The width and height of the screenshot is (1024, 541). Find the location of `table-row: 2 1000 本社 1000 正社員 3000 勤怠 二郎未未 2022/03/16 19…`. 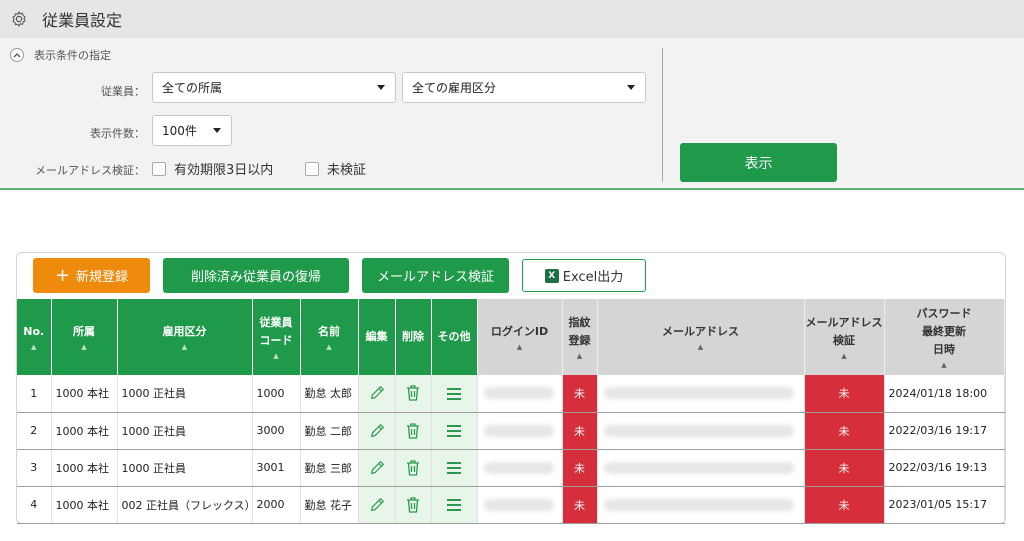

table-row: 2 1000 本社 1000 正社員 3000 勤怠 二郎未未 2022/03/16 19… is located at coordinates (511, 431).